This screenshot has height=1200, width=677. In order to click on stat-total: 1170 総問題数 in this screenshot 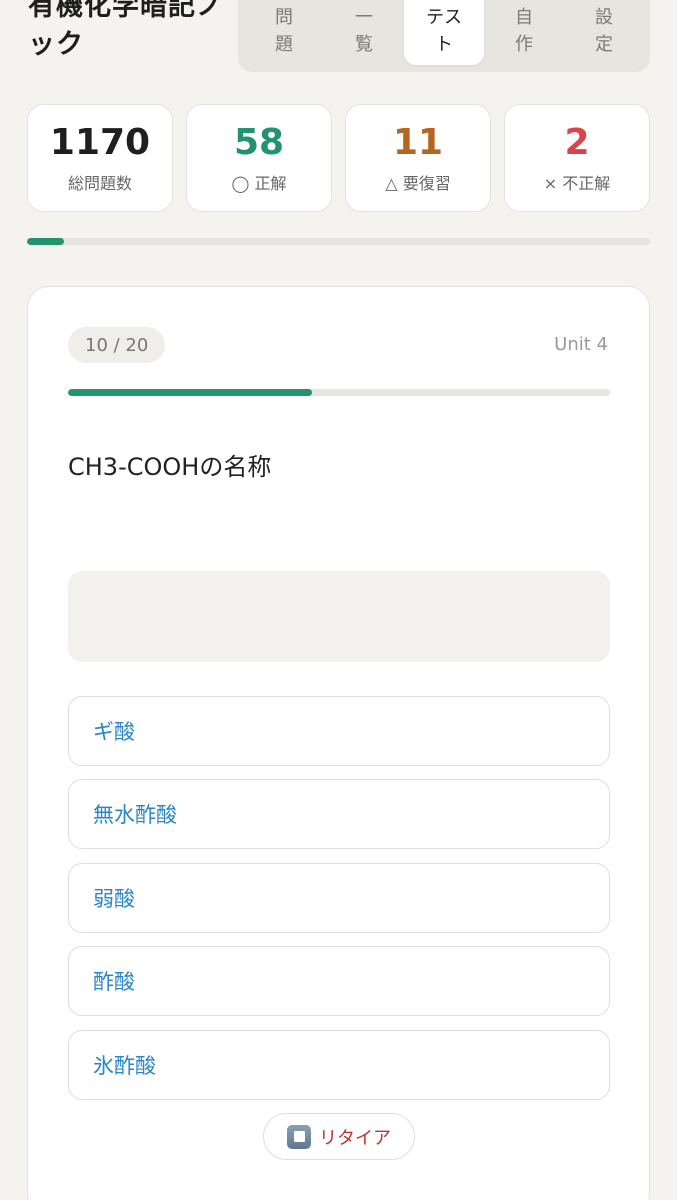, I will do `click(100, 158)`.